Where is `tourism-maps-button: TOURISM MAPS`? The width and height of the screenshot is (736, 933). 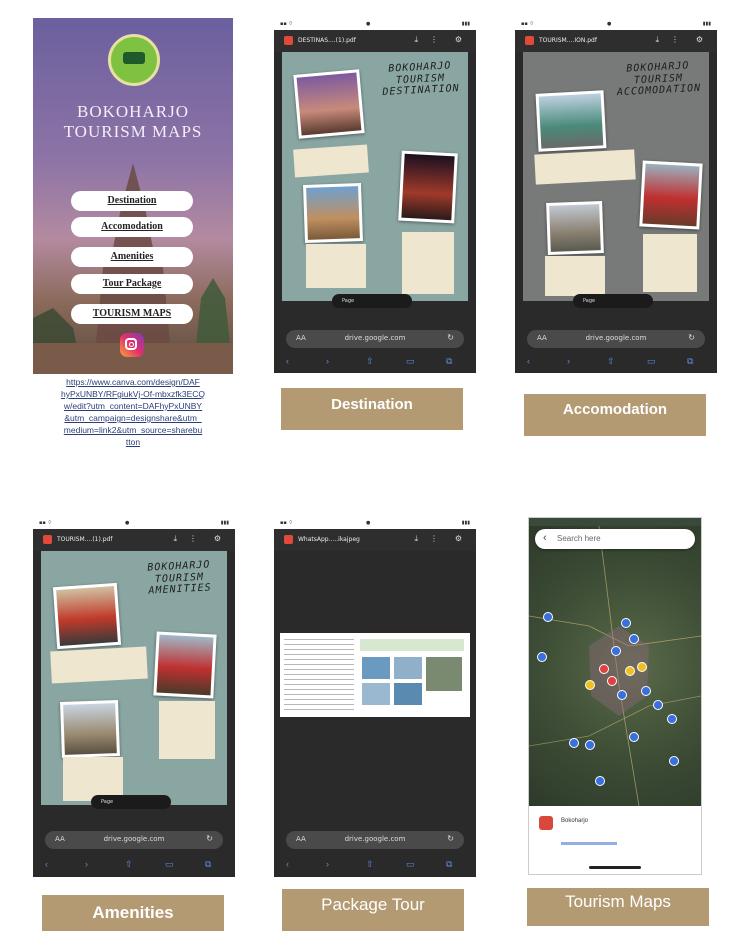 tourism-maps-button: TOURISM MAPS is located at coordinates (132, 314).